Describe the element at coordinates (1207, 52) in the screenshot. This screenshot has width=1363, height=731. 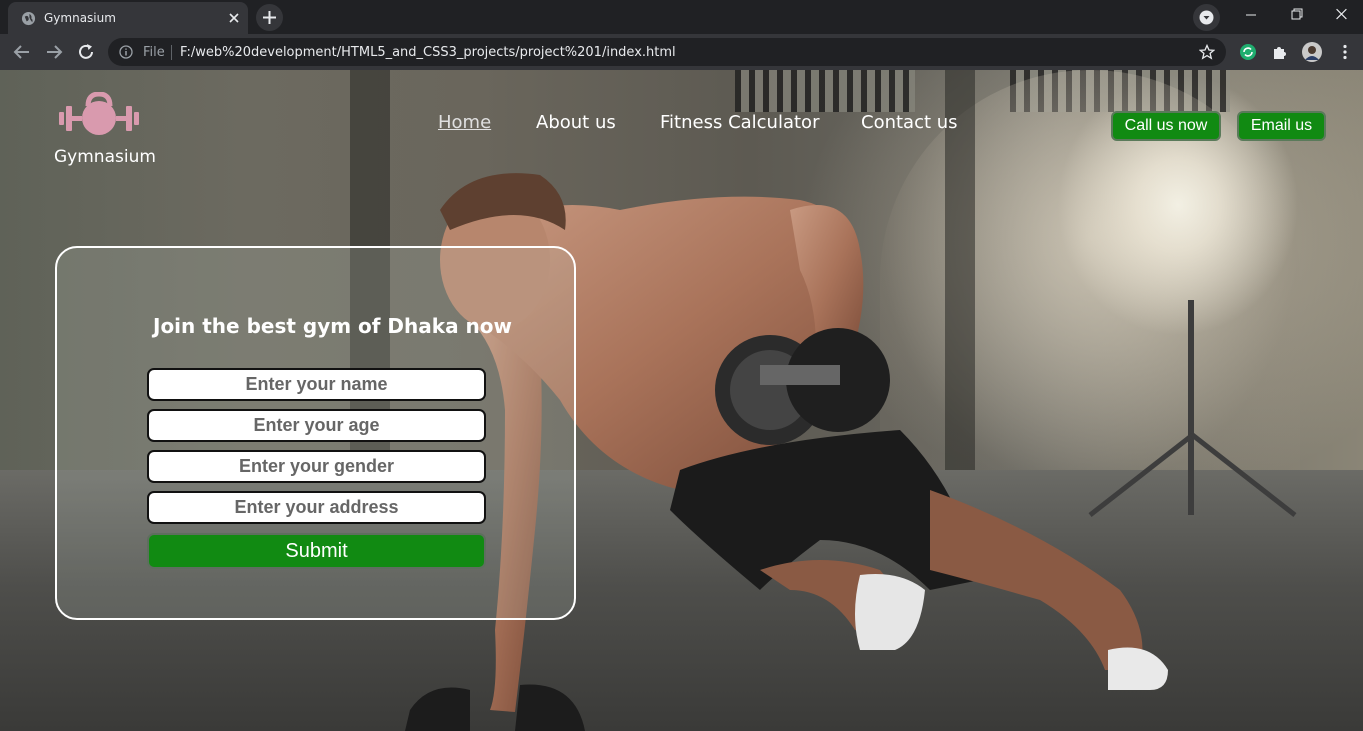
I see `bookmark-star-icon` at that location.